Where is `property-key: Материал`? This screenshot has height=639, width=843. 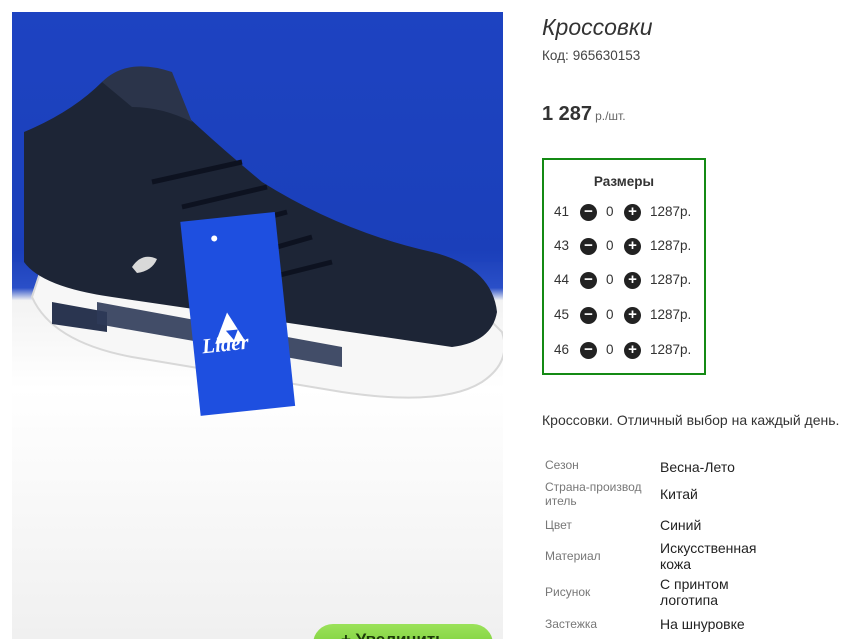 property-key: Материал is located at coordinates (573, 556).